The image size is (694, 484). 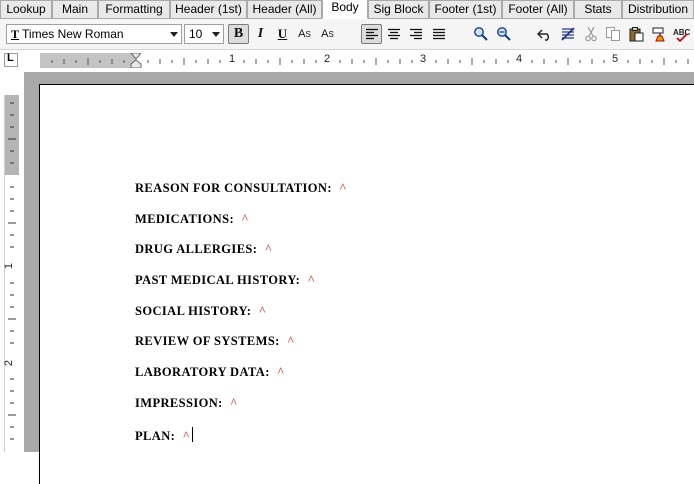 I want to click on zoom-in-icon, so click(x=480, y=34).